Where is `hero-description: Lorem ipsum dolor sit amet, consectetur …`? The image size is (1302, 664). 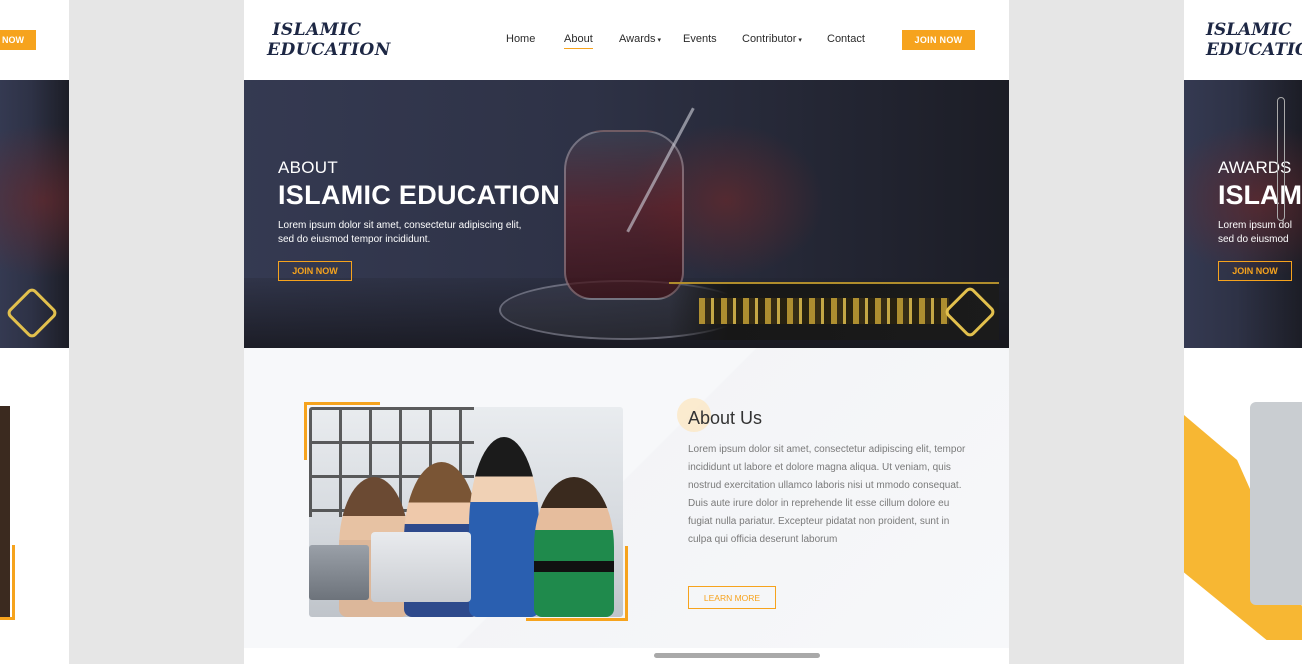 hero-description: Lorem ipsum dolor sit amet, consectetur … is located at coordinates (423, 233).